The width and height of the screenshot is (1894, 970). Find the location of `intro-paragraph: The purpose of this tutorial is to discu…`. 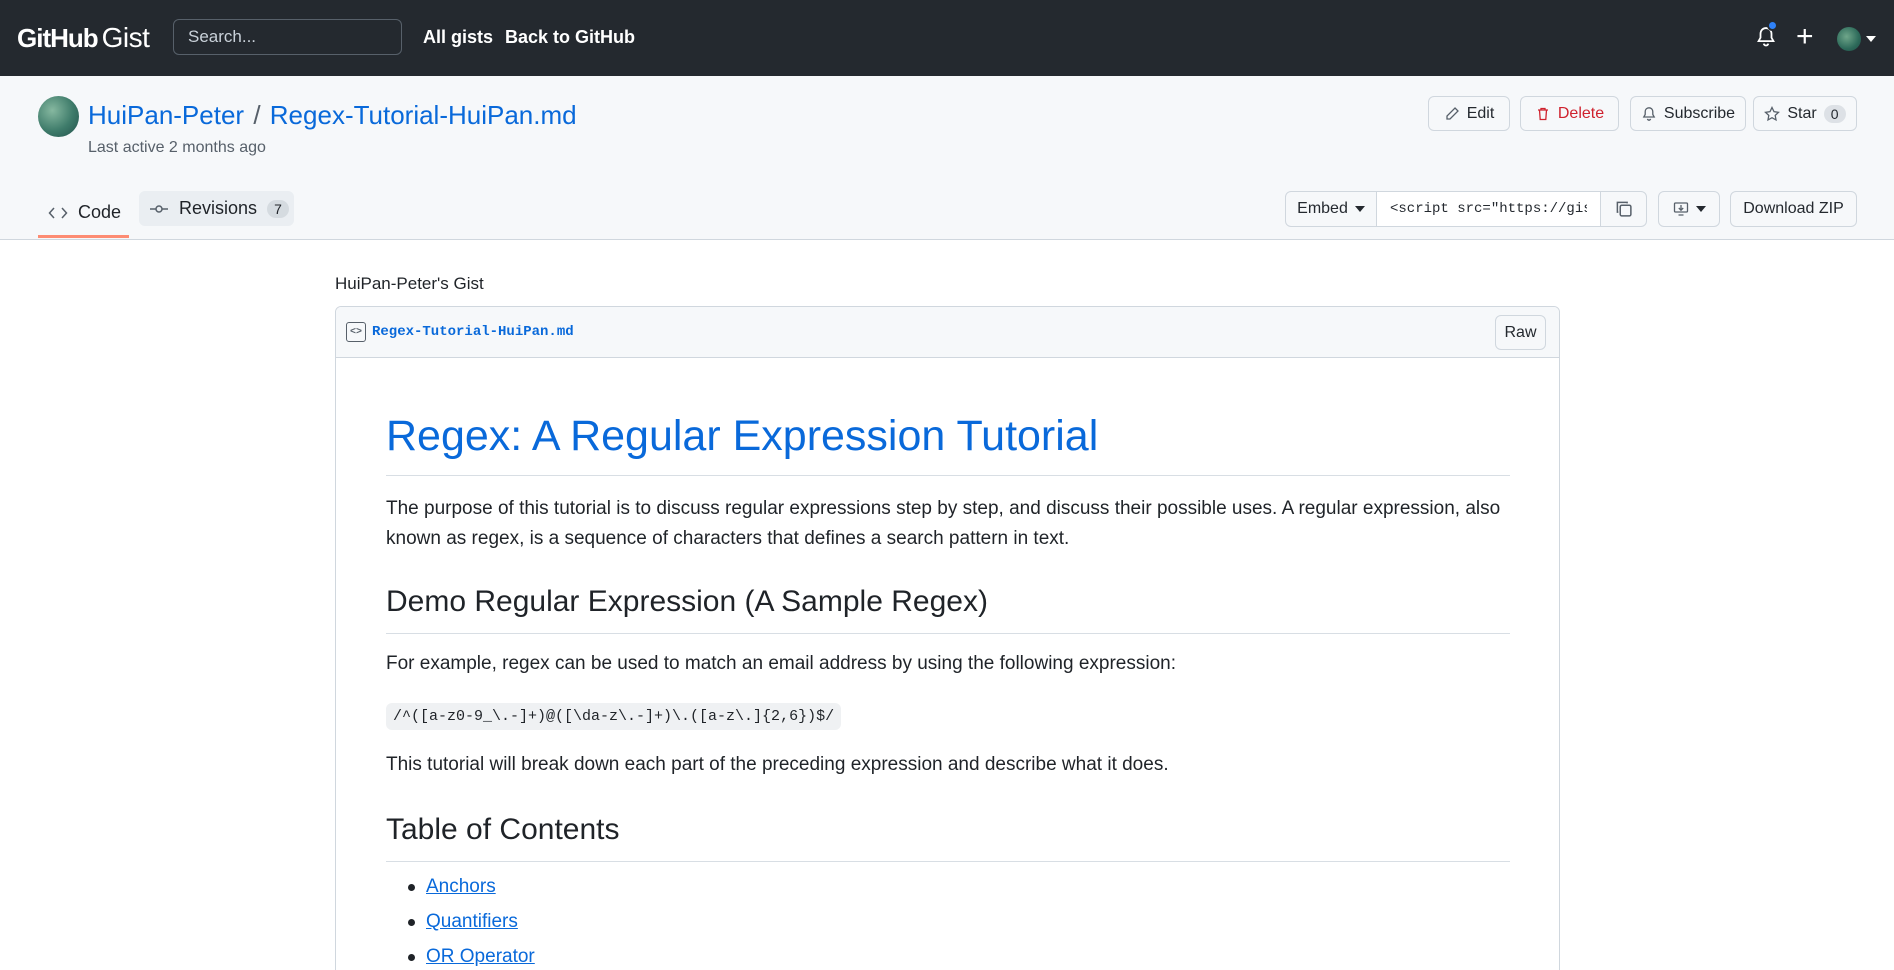

intro-paragraph: The purpose of this tutorial is to discu… is located at coordinates (943, 523).